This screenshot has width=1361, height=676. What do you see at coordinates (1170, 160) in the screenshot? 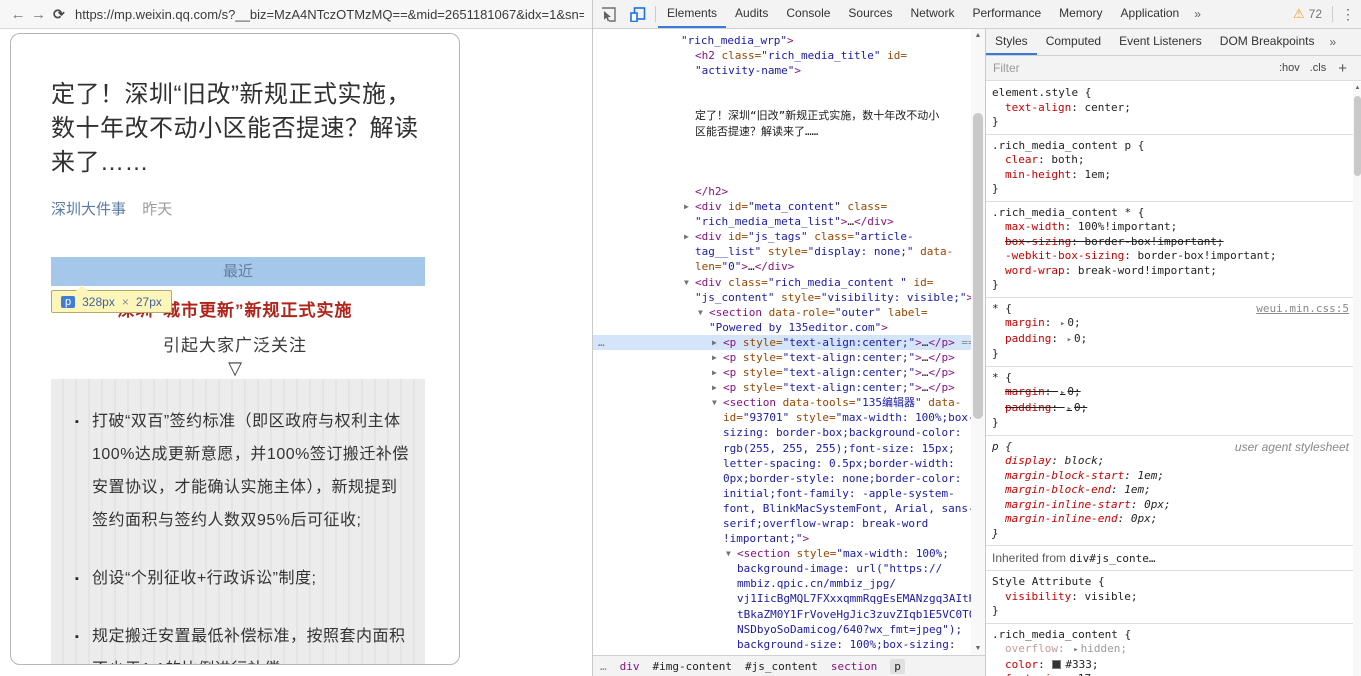
I see `css-property: clear: both;` at bounding box center [1170, 160].